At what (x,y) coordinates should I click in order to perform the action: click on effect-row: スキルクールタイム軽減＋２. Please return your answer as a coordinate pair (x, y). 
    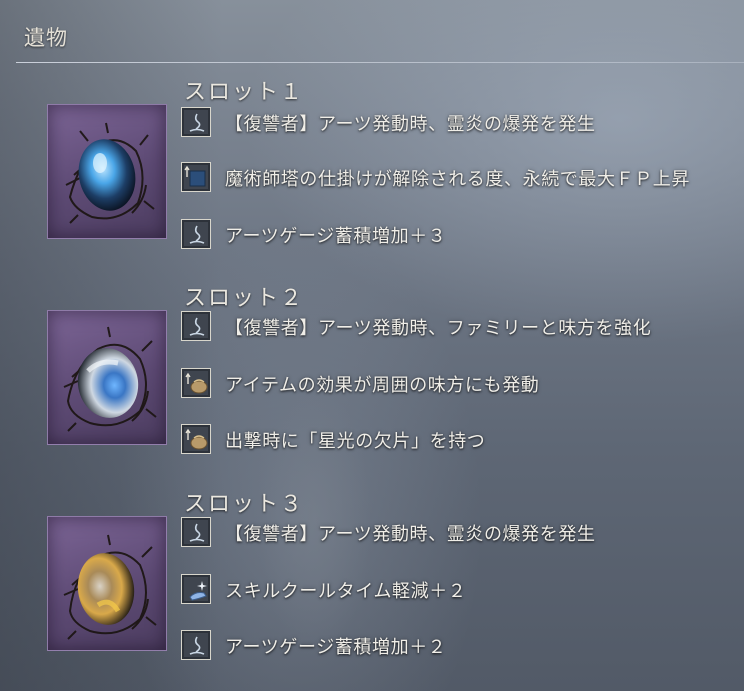
    Looking at the image, I should click on (461, 590).